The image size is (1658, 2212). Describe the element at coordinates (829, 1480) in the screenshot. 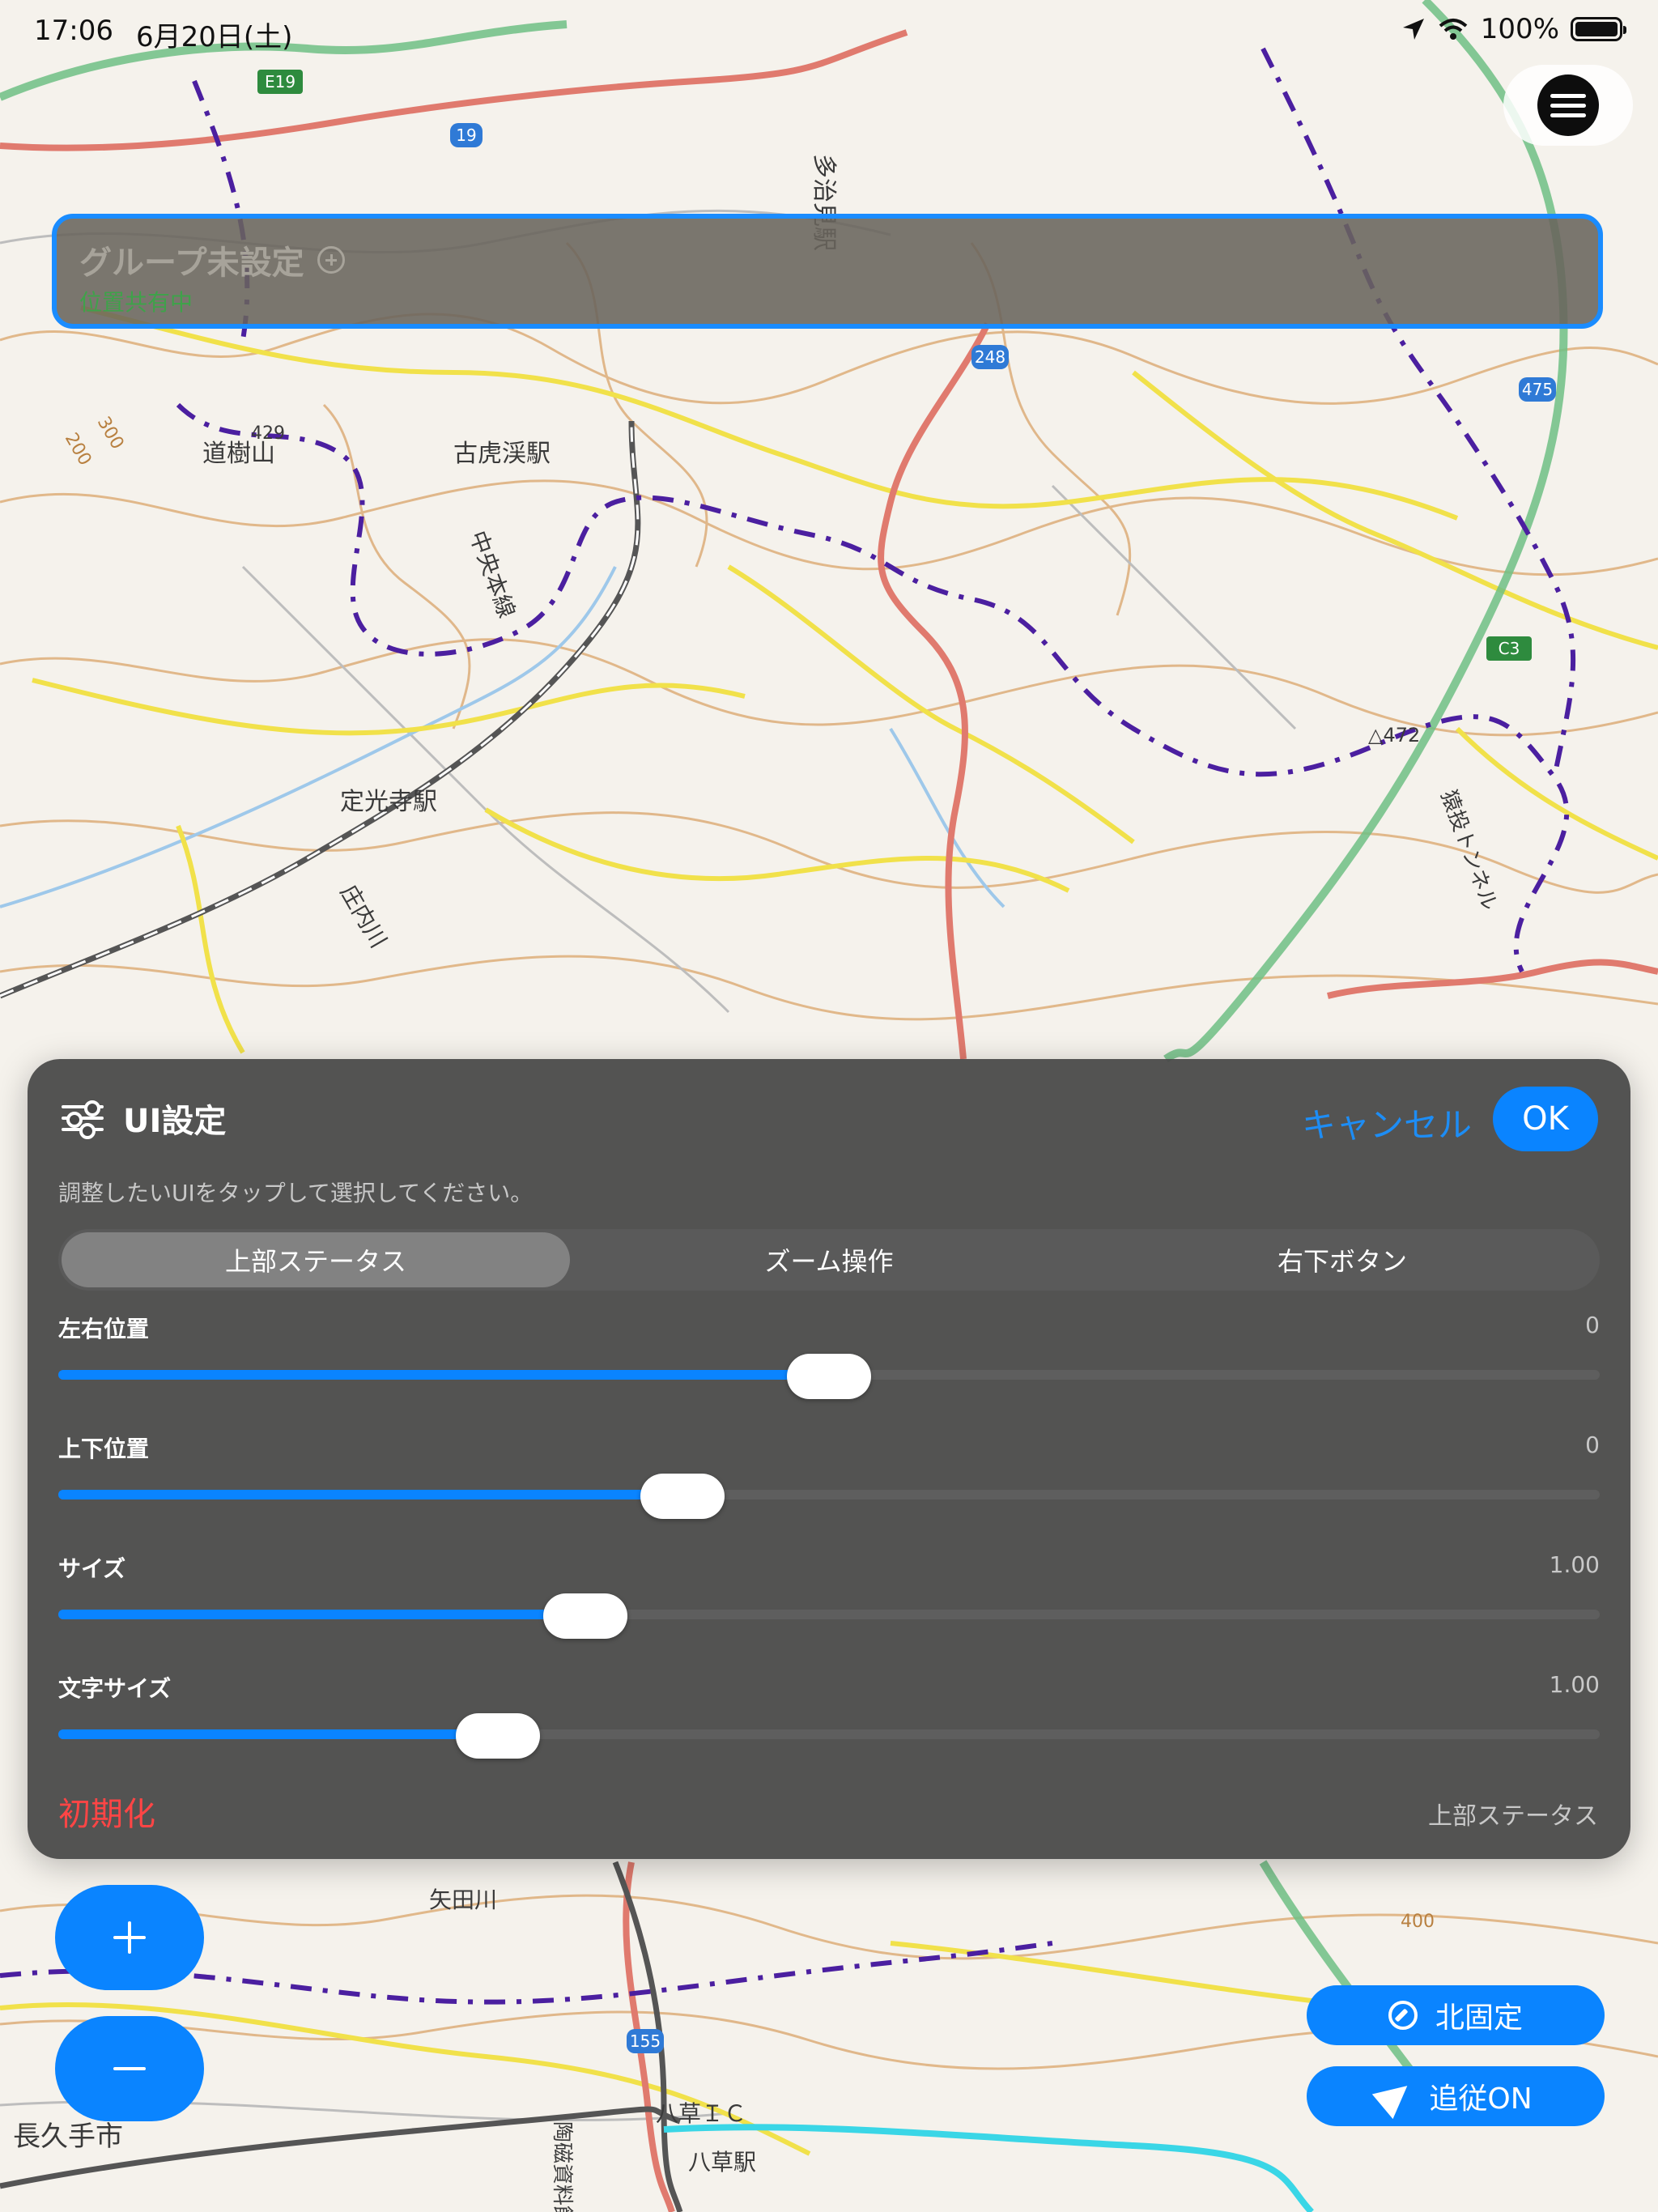

I see `slider-vertical-position: 上下位置 0` at that location.